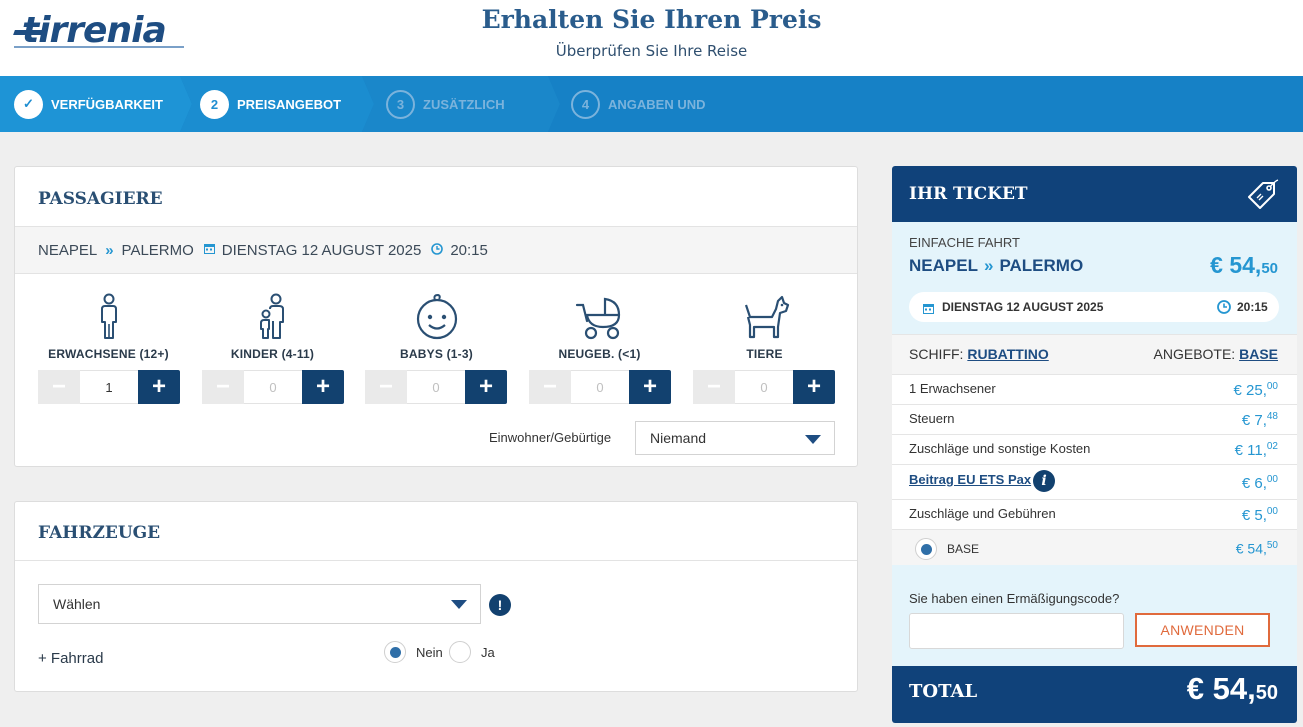  What do you see at coordinates (1254, 420) in the screenshot?
I see `amount-main: € 7,` at bounding box center [1254, 420].